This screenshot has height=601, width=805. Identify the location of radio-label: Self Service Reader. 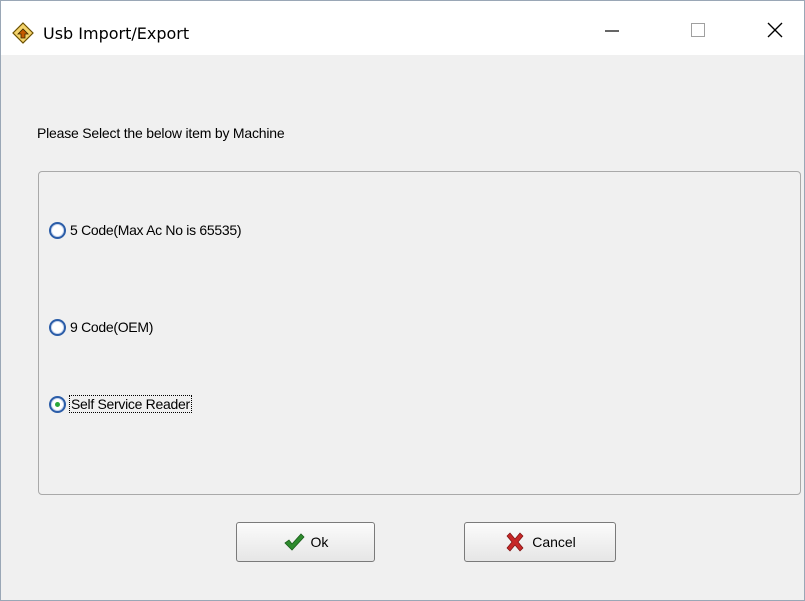
(130, 404).